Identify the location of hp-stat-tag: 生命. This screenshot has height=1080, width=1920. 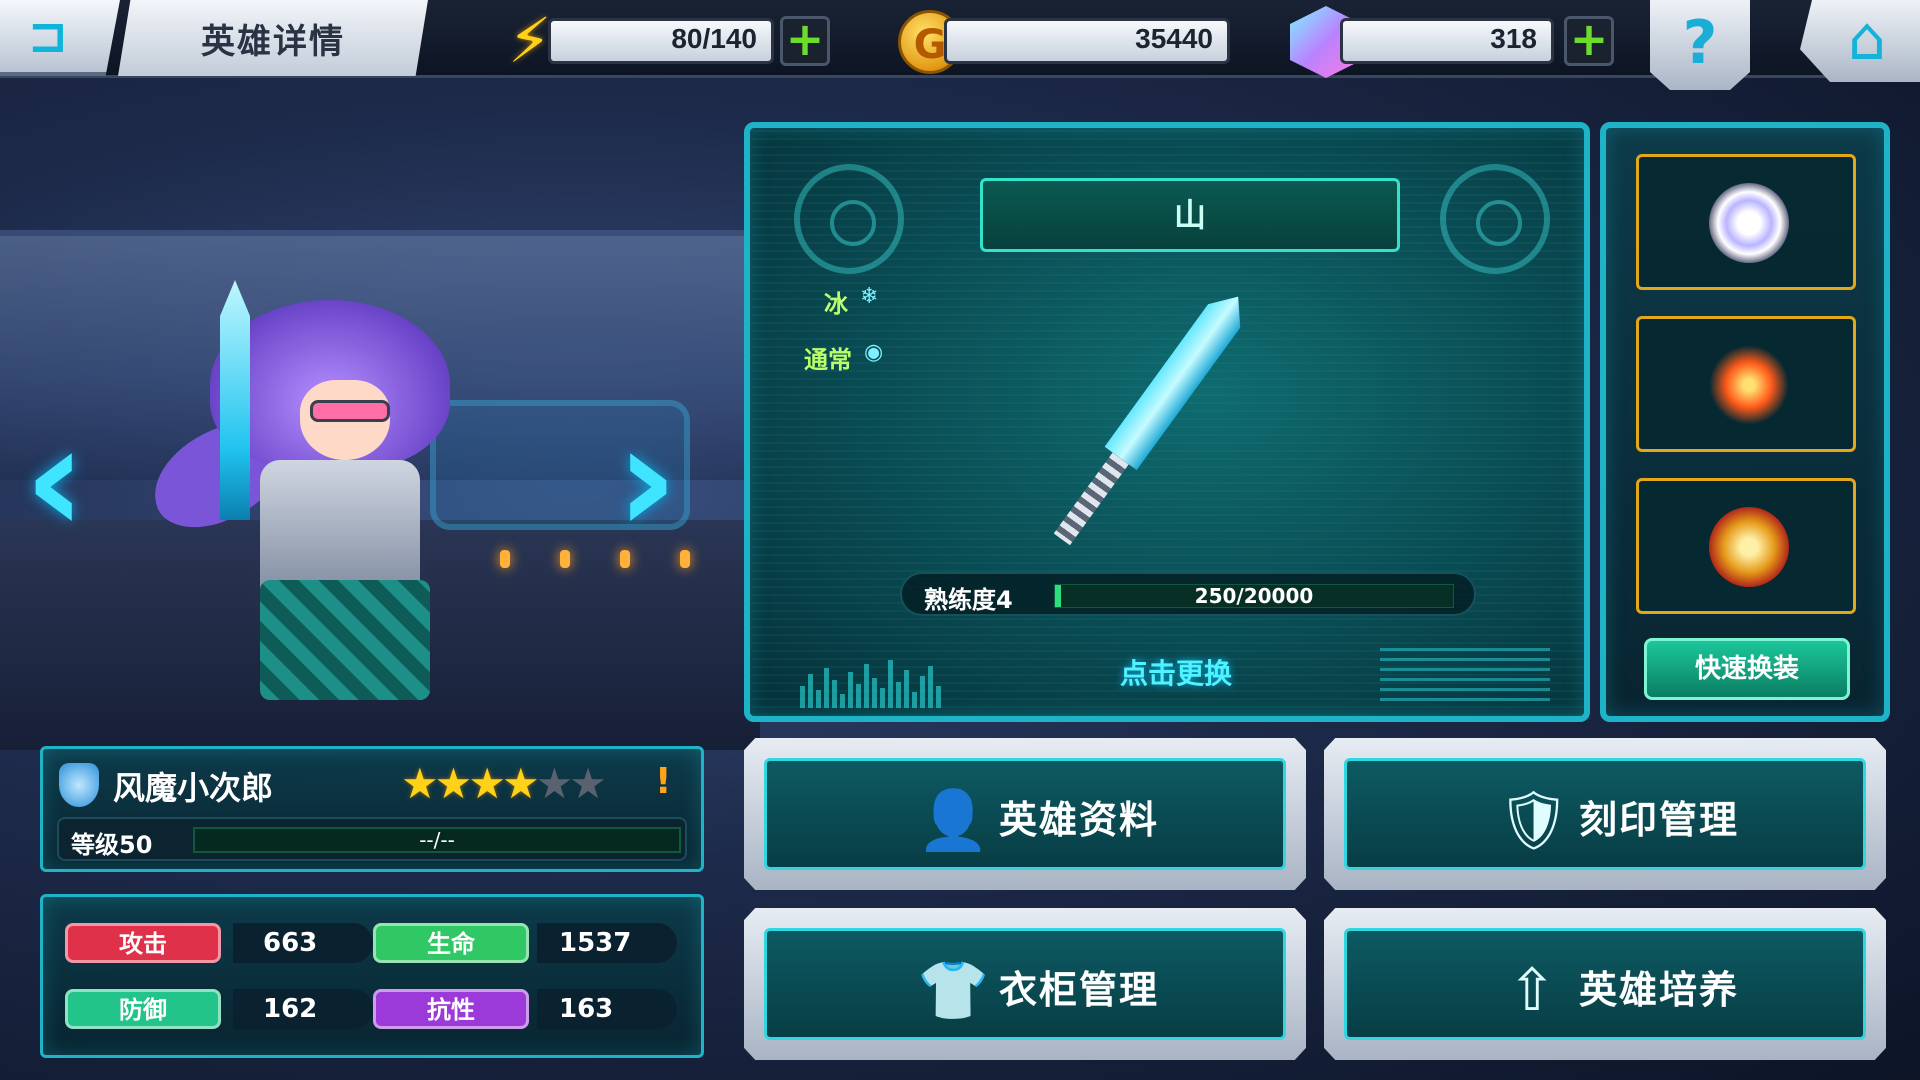
(451, 943).